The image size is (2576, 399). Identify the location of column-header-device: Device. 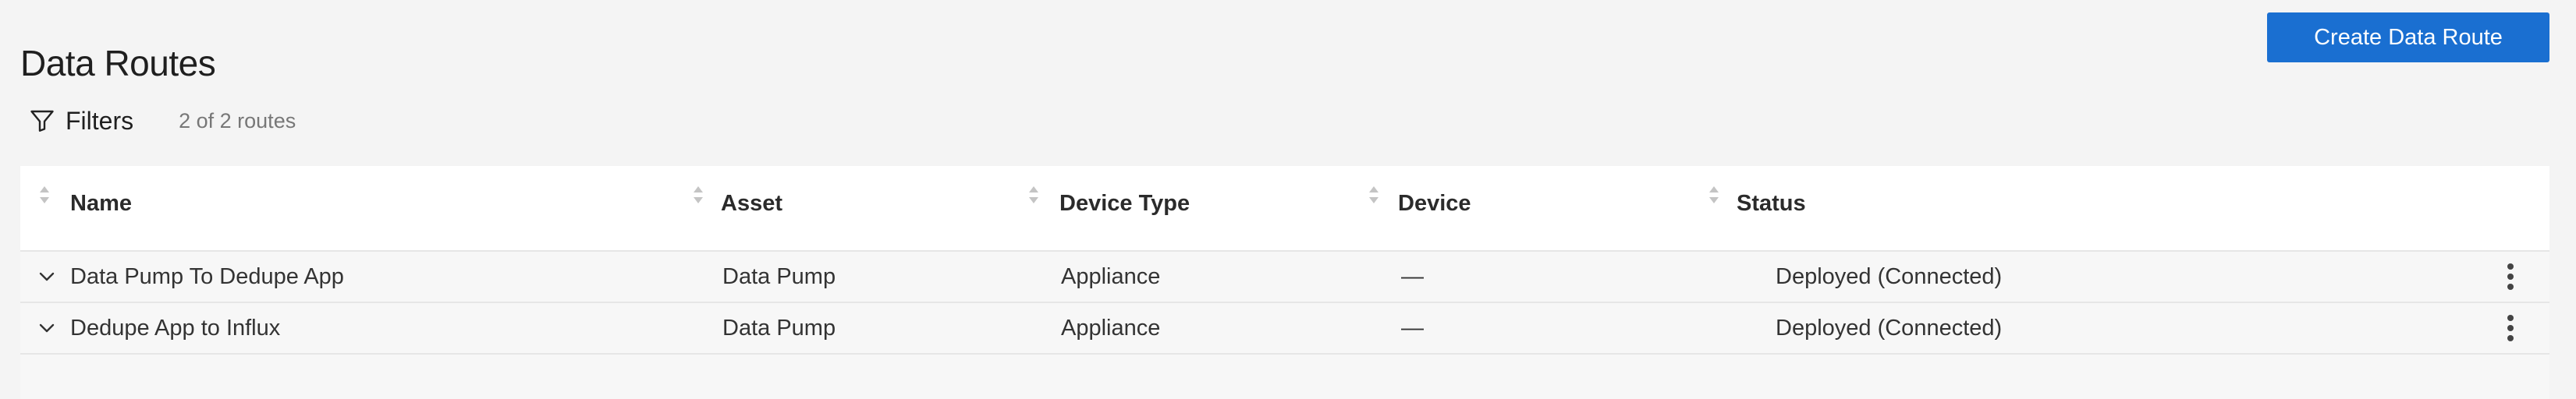
(1434, 203).